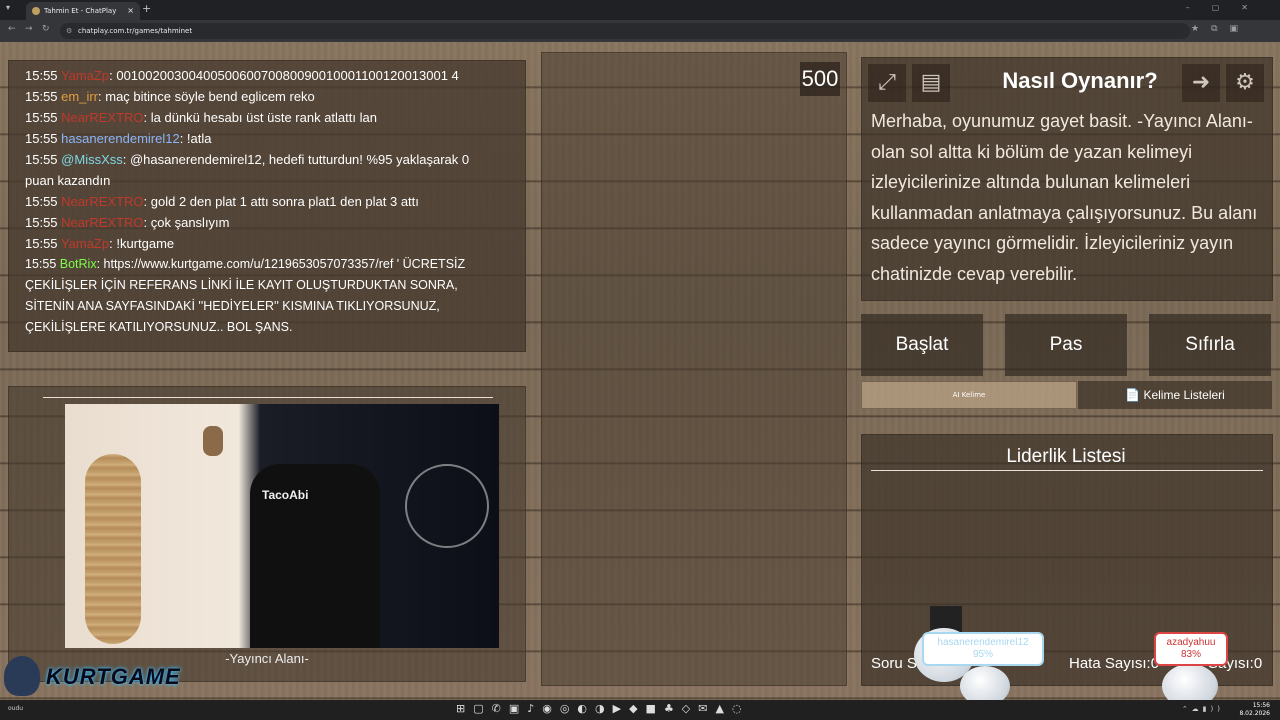 The width and height of the screenshot is (1280, 720). I want to click on chat-username: BotRix, so click(78, 264).